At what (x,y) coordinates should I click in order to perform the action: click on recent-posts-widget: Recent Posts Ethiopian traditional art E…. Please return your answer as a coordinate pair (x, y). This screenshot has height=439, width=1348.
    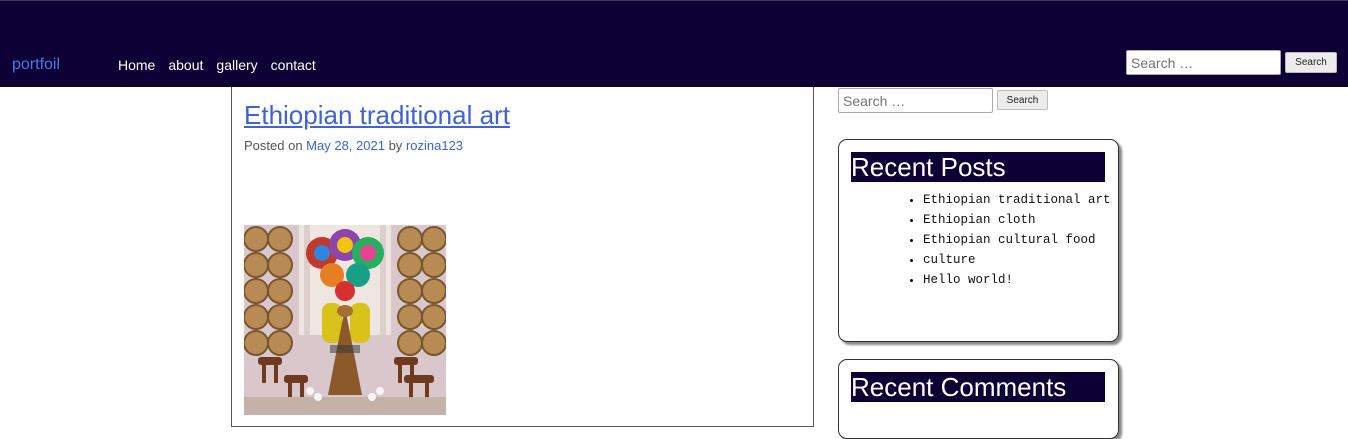
    Looking at the image, I should click on (978, 240).